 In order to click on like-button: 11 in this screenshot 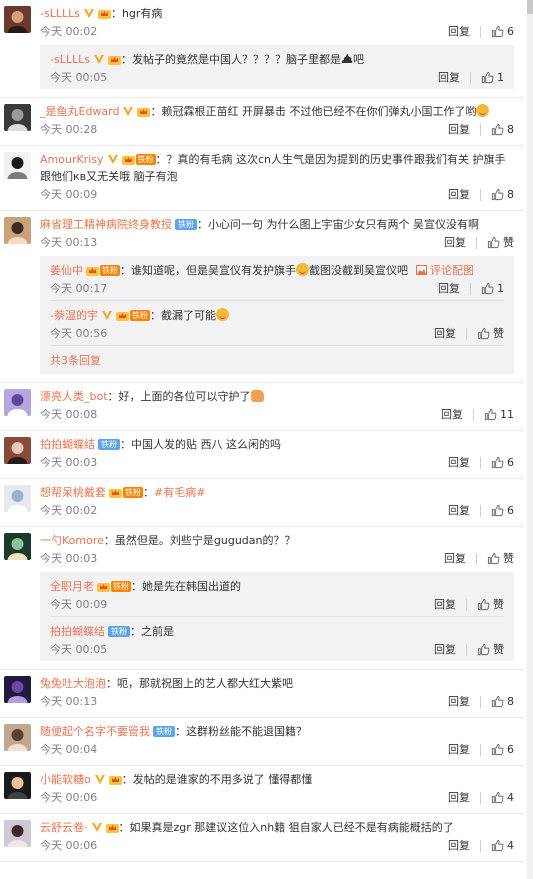, I will do `click(499, 414)`.